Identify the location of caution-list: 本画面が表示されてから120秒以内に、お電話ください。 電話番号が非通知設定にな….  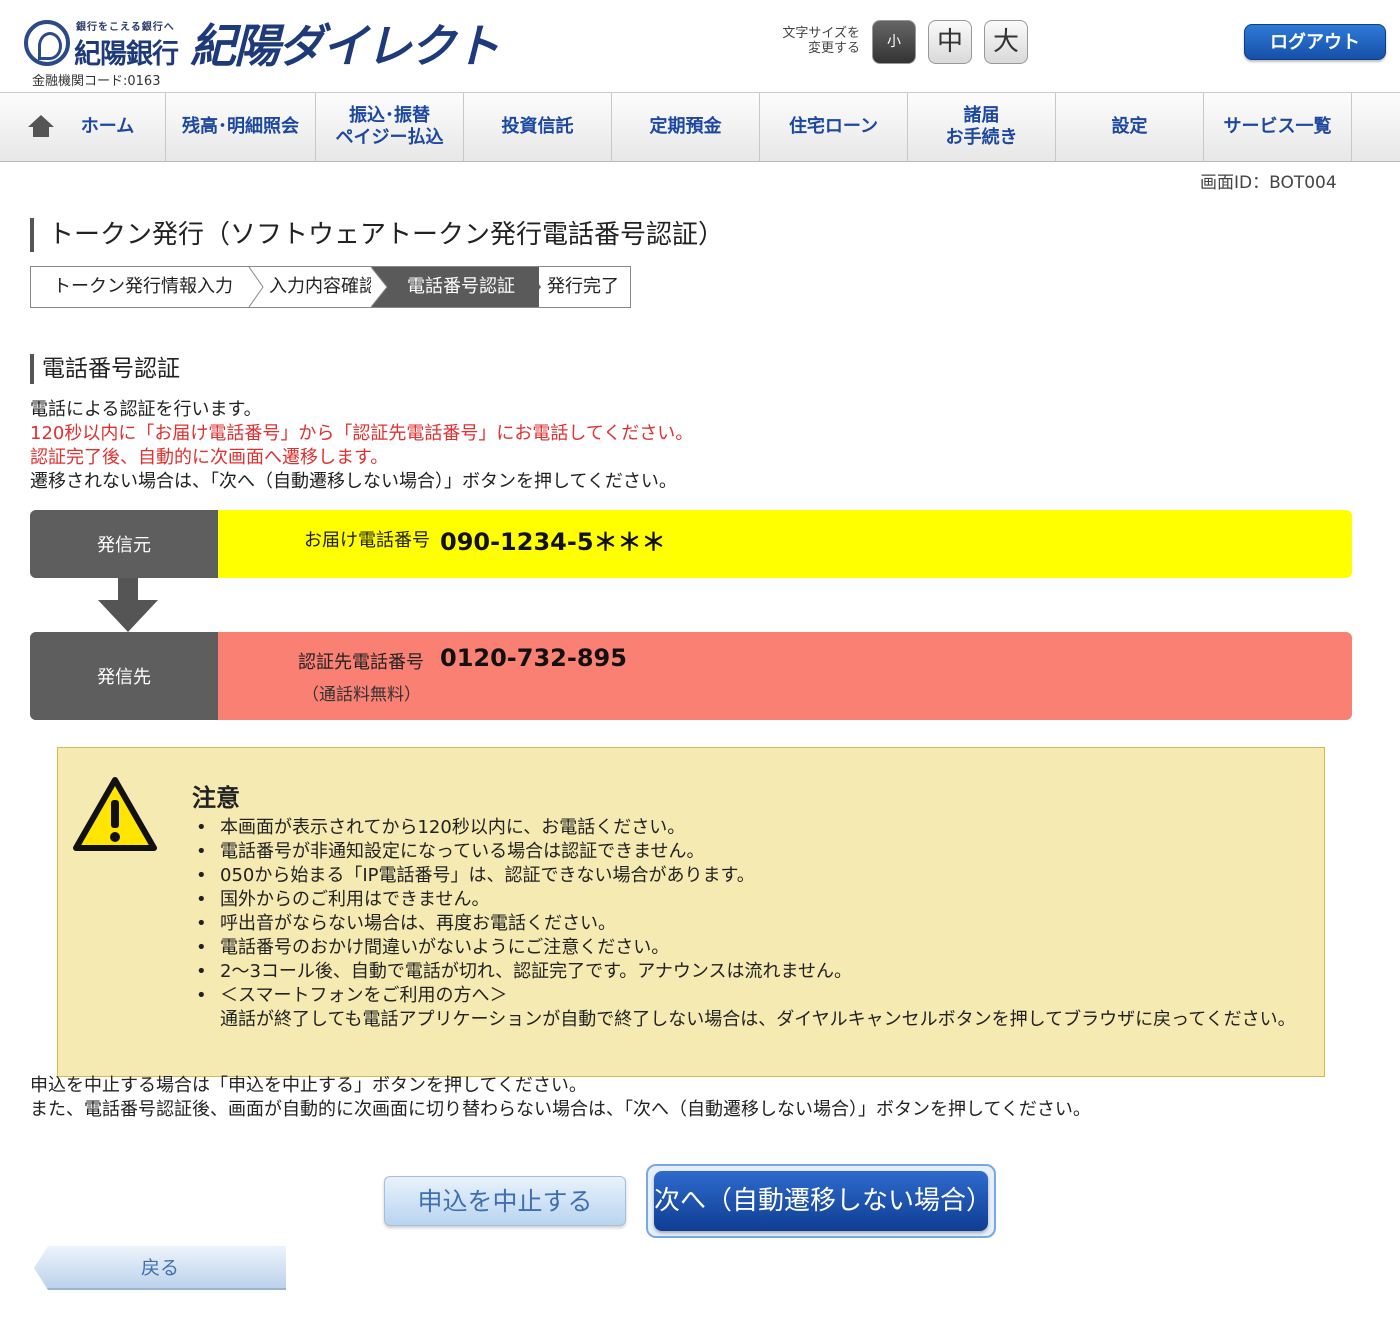
(747, 924).